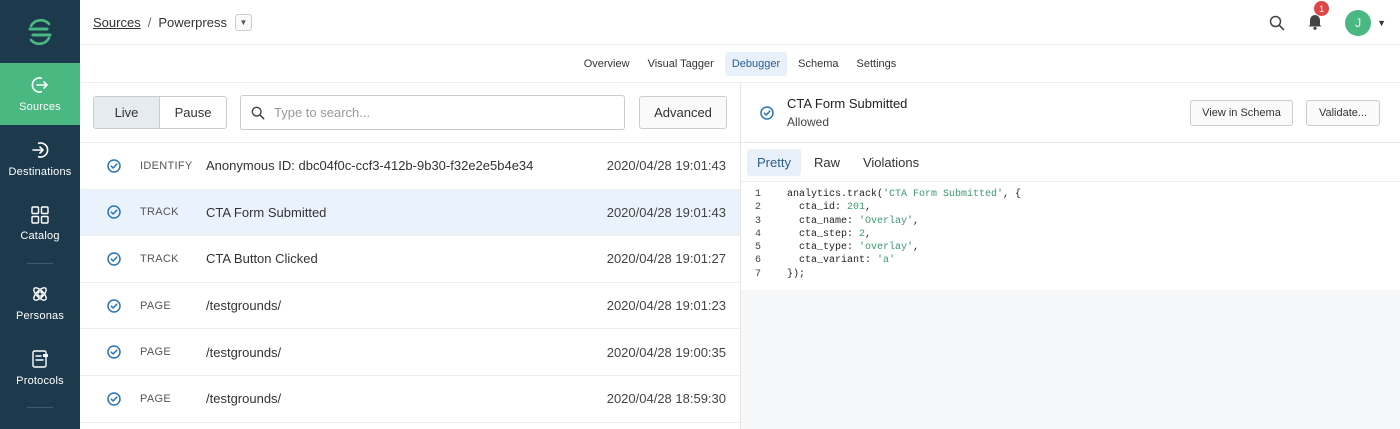 This screenshot has height=429, width=1400. I want to click on event-name: CTA Button Clicked, so click(262, 259).